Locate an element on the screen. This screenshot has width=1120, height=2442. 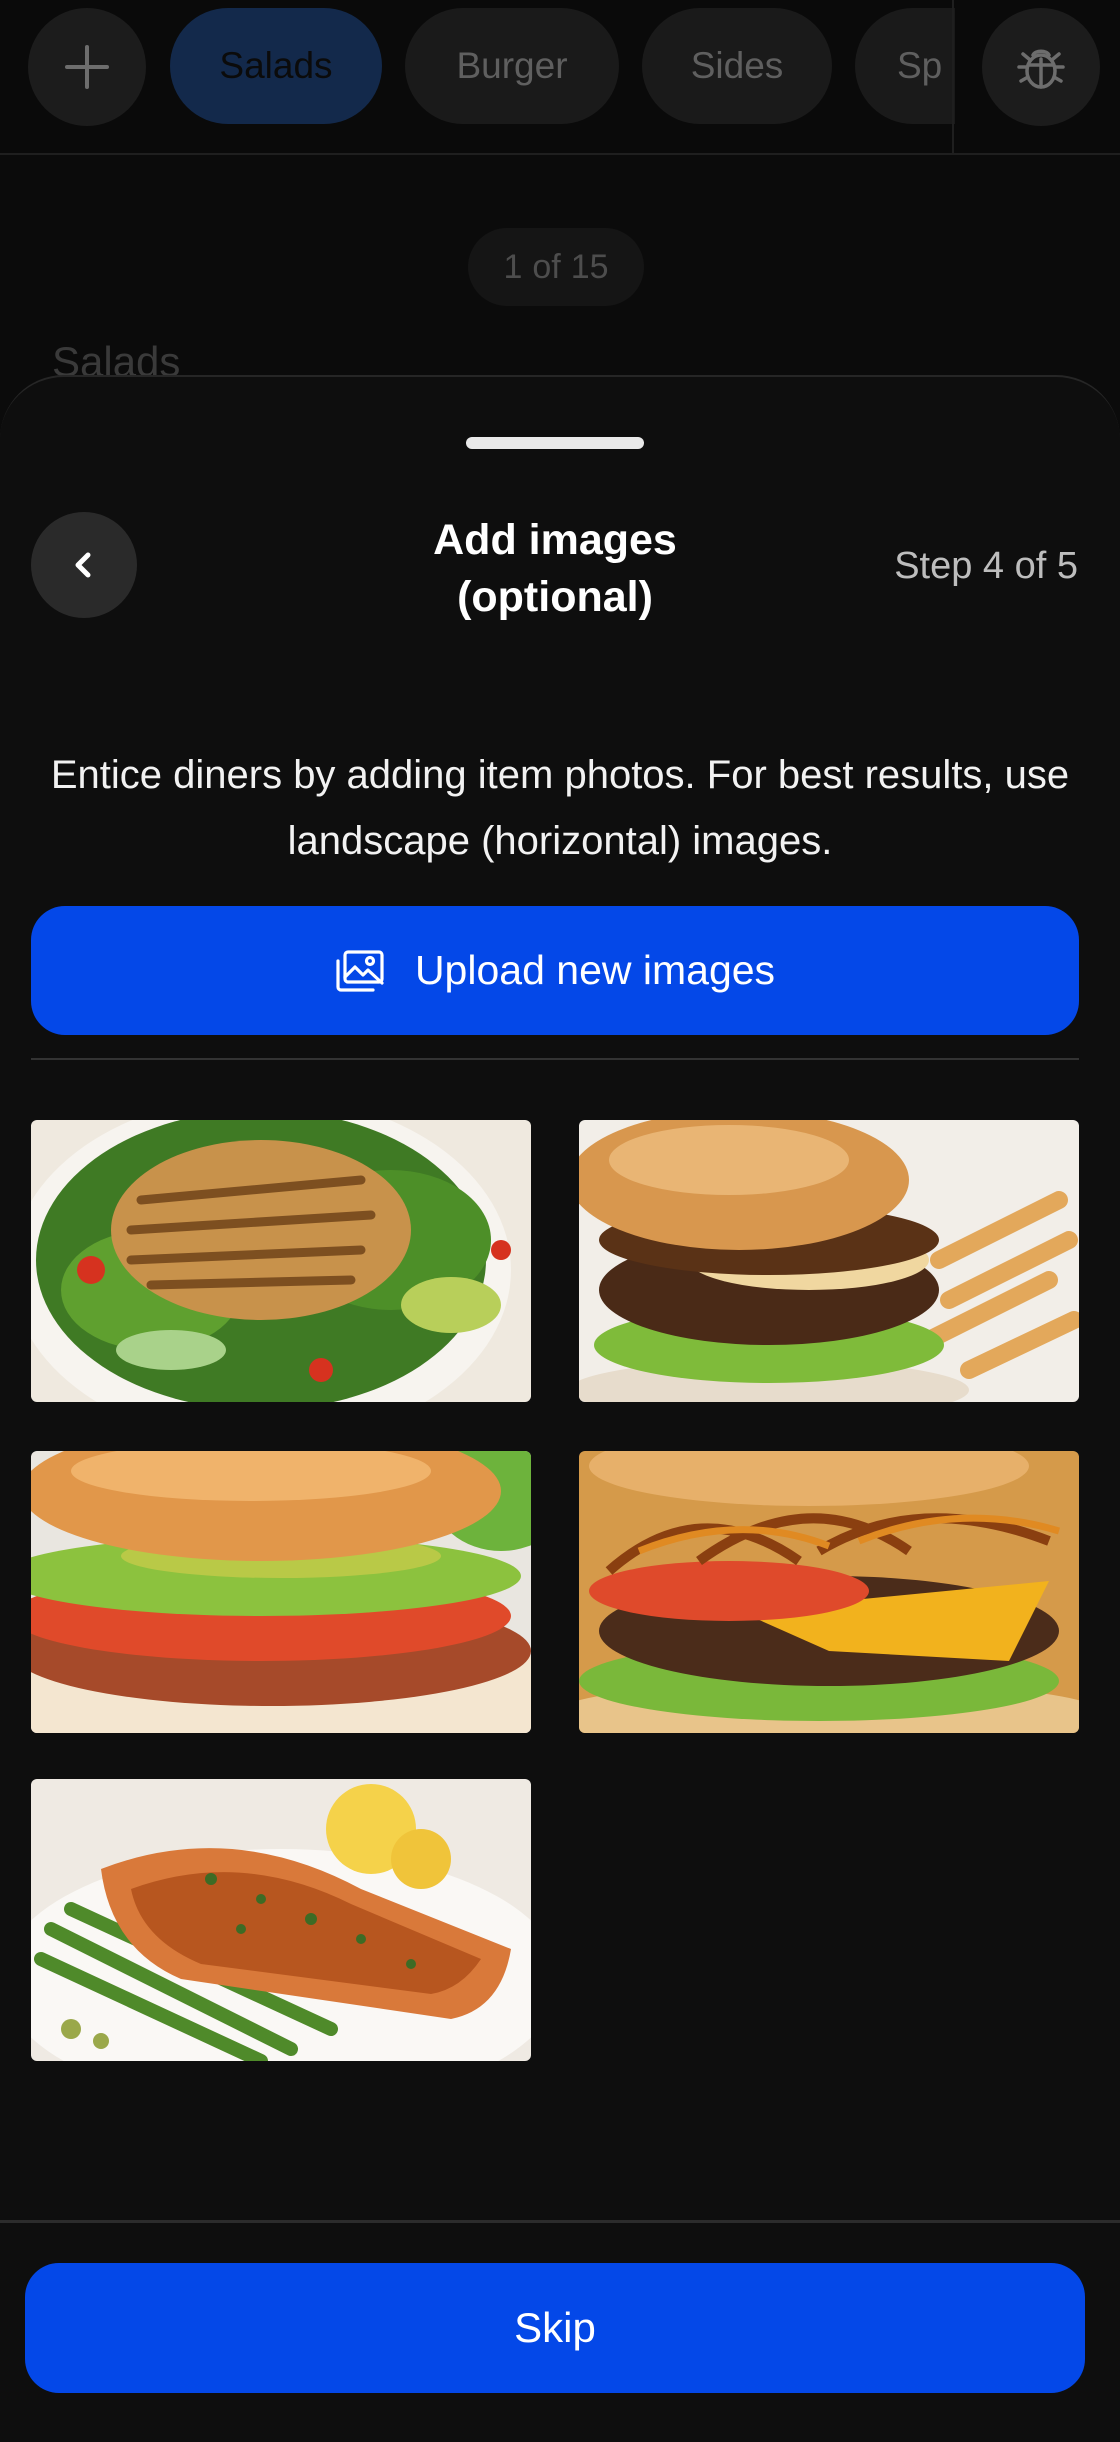
image-thumbnail-onion-cheeseburger is located at coordinates (829, 1592).